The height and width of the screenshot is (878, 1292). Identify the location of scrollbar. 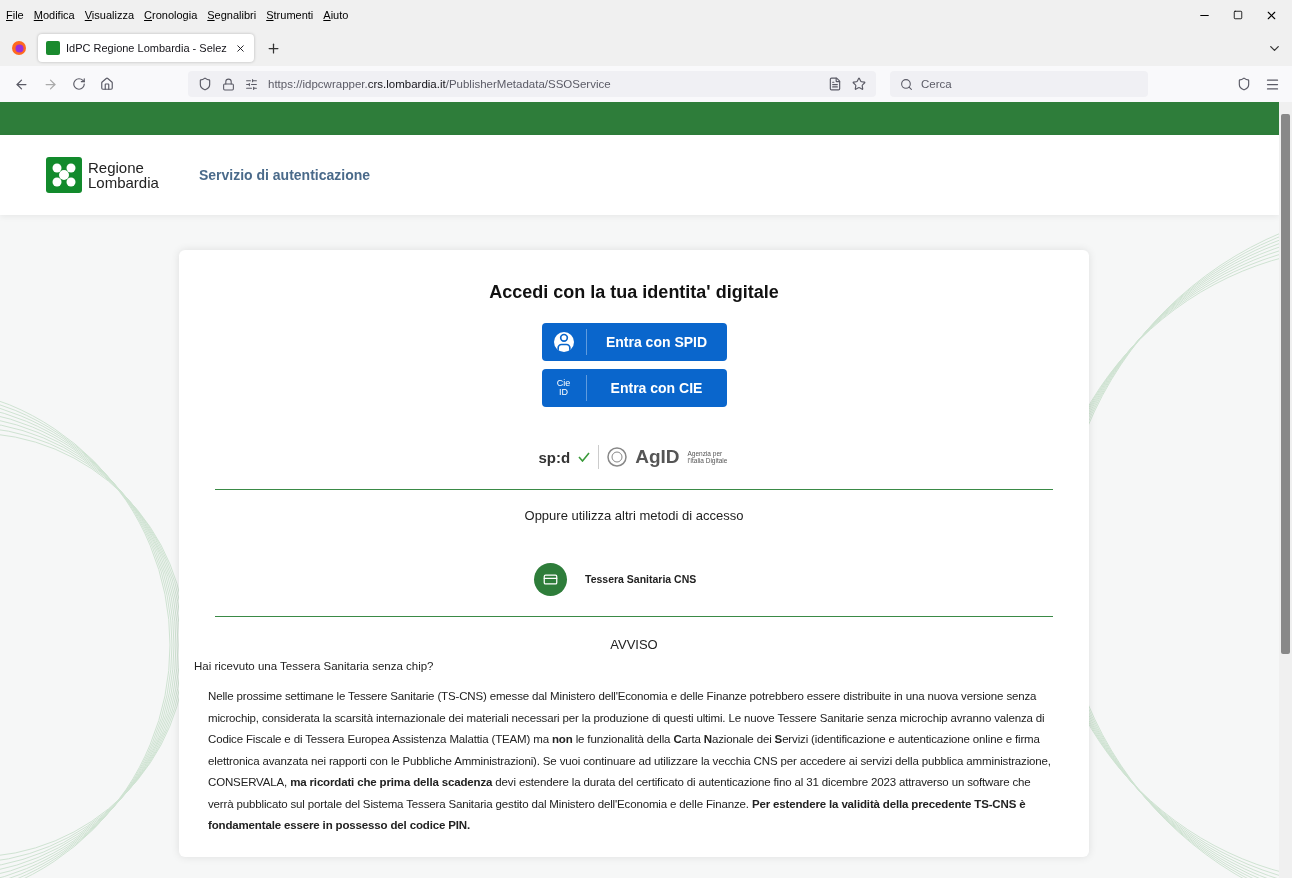
(1285, 490).